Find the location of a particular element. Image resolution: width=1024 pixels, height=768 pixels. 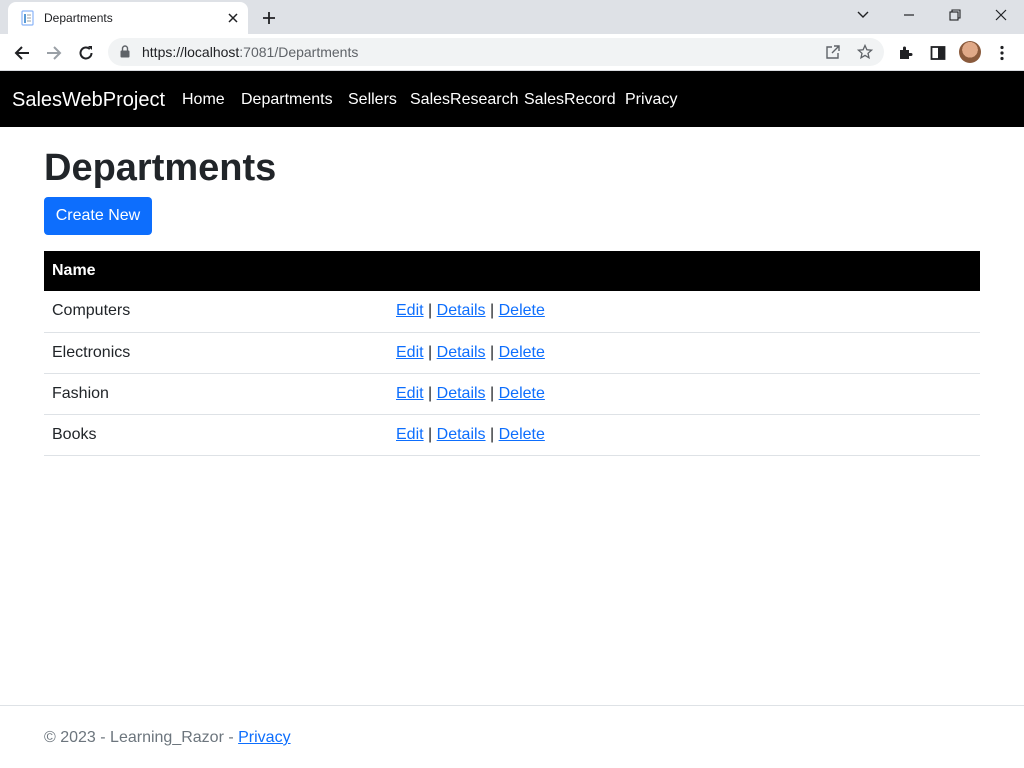

tab-title: Departments is located at coordinates (78, 18).